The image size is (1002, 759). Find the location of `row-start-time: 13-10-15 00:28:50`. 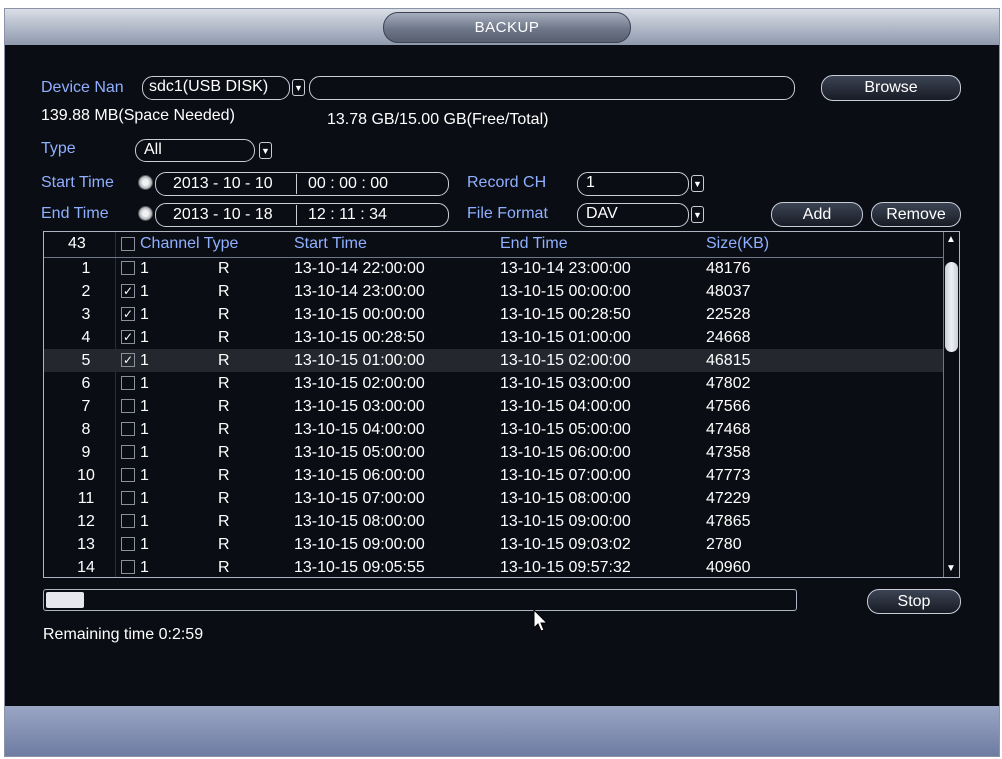

row-start-time: 13-10-15 00:28:50 is located at coordinates (359, 337).